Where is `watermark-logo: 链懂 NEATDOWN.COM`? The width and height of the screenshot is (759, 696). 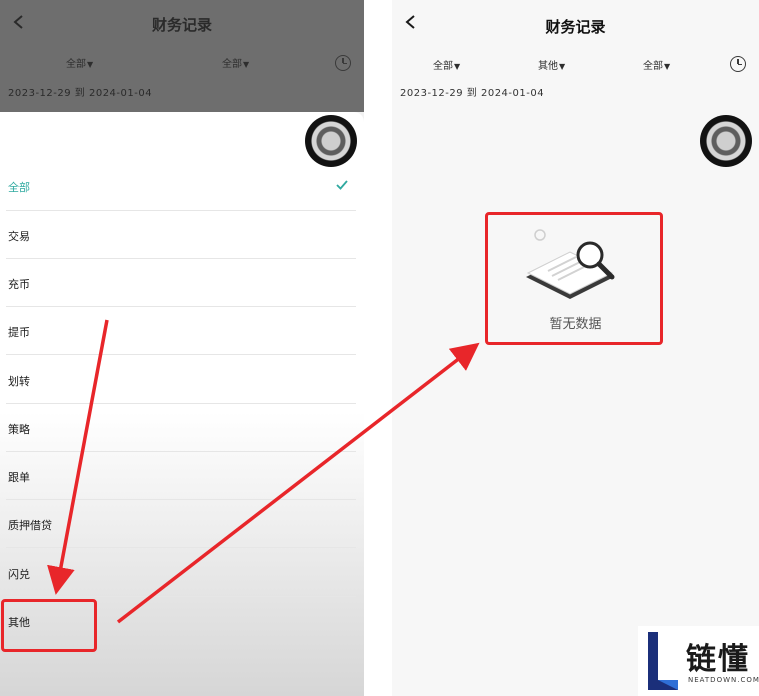
watermark-logo: 链懂 NEATDOWN.COM is located at coordinates (698, 661).